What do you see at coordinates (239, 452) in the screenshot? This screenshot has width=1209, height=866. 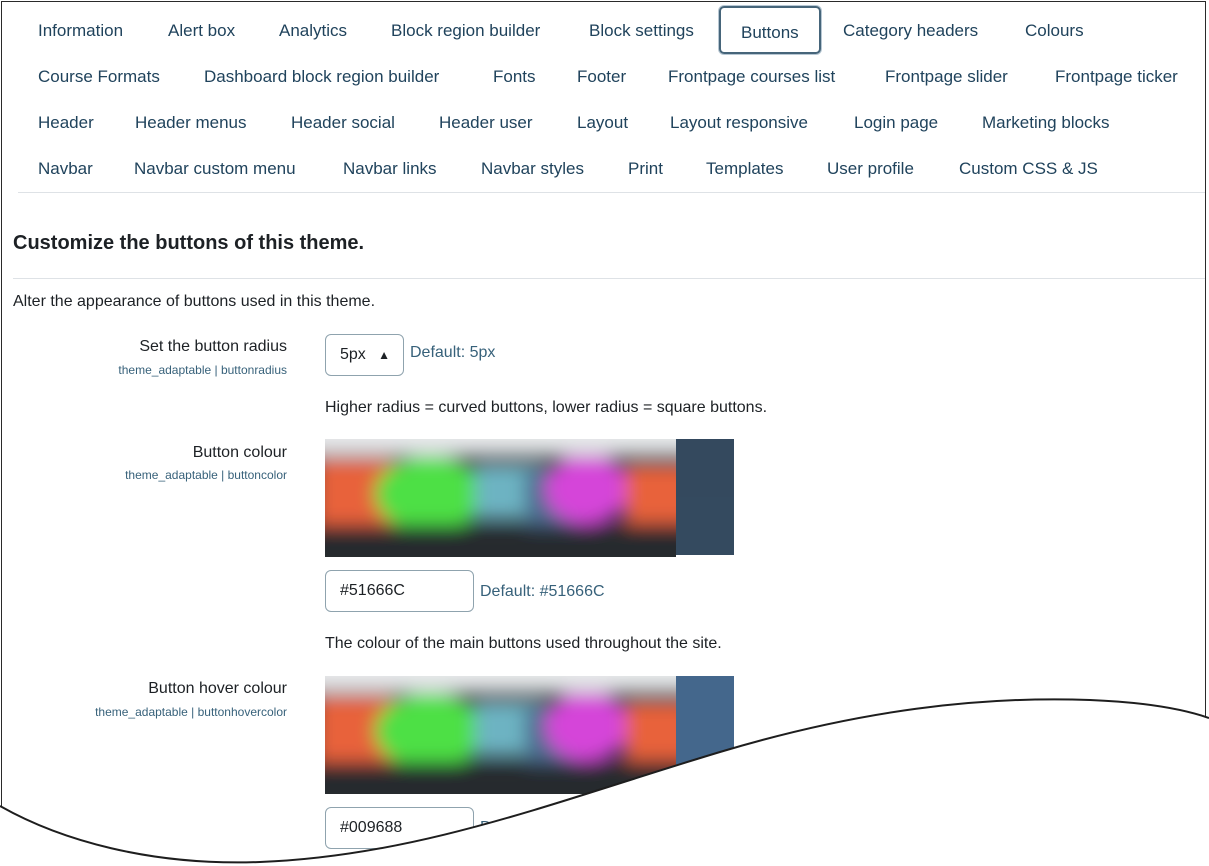 I see `button-colour-label: Button colour` at bounding box center [239, 452].